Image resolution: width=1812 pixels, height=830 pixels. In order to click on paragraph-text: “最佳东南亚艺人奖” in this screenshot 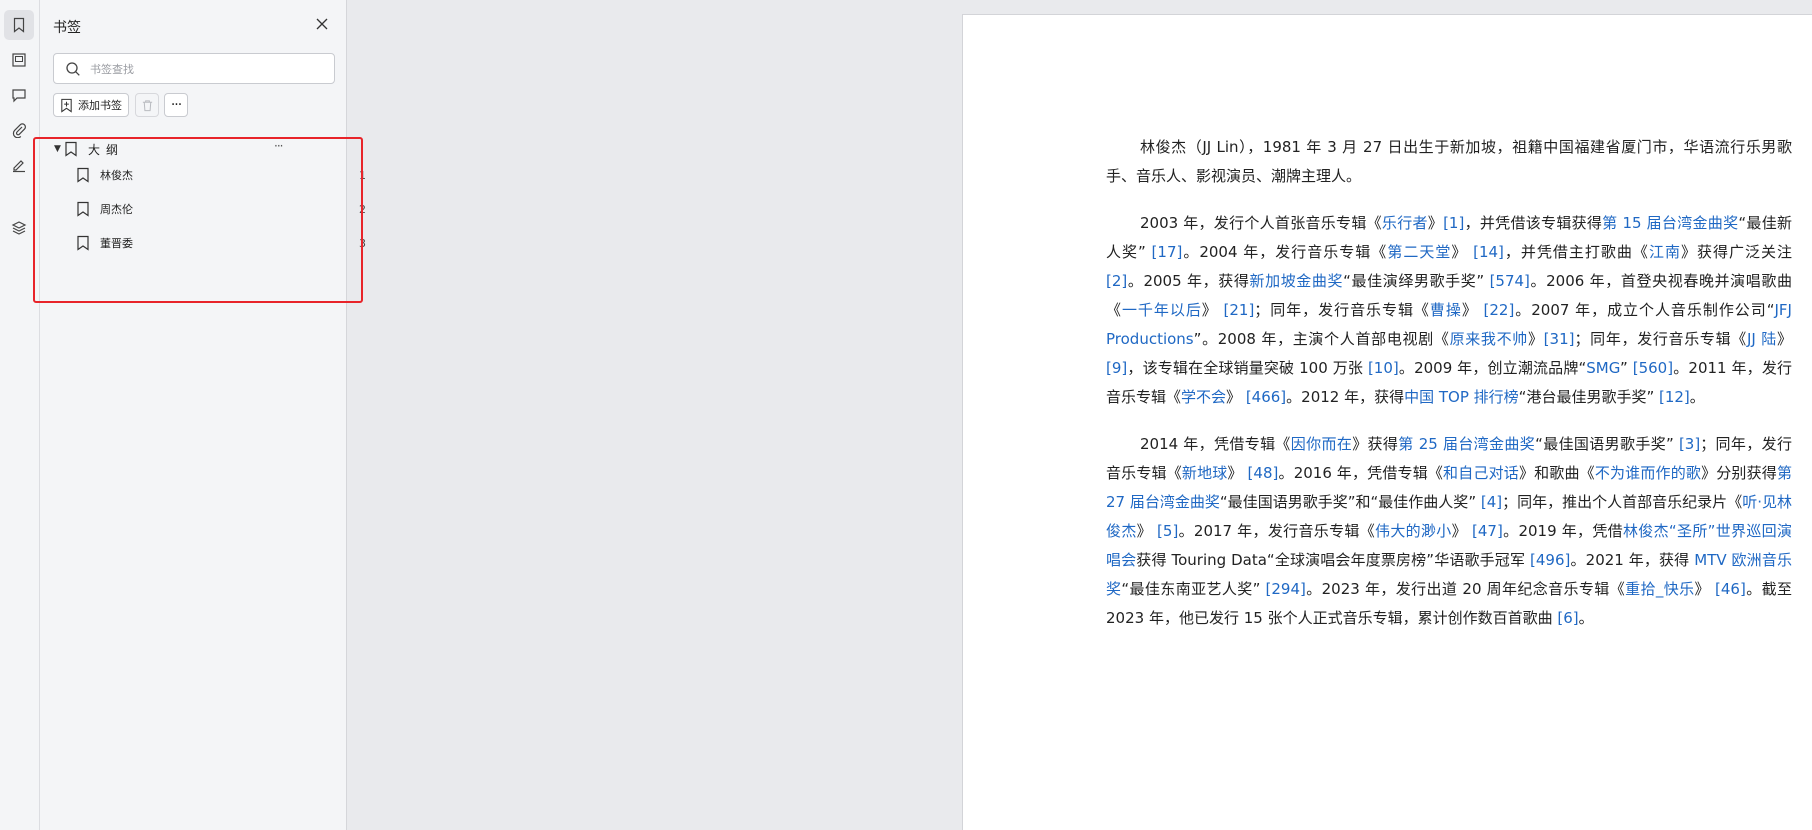, I will do `click(1193, 589)`.